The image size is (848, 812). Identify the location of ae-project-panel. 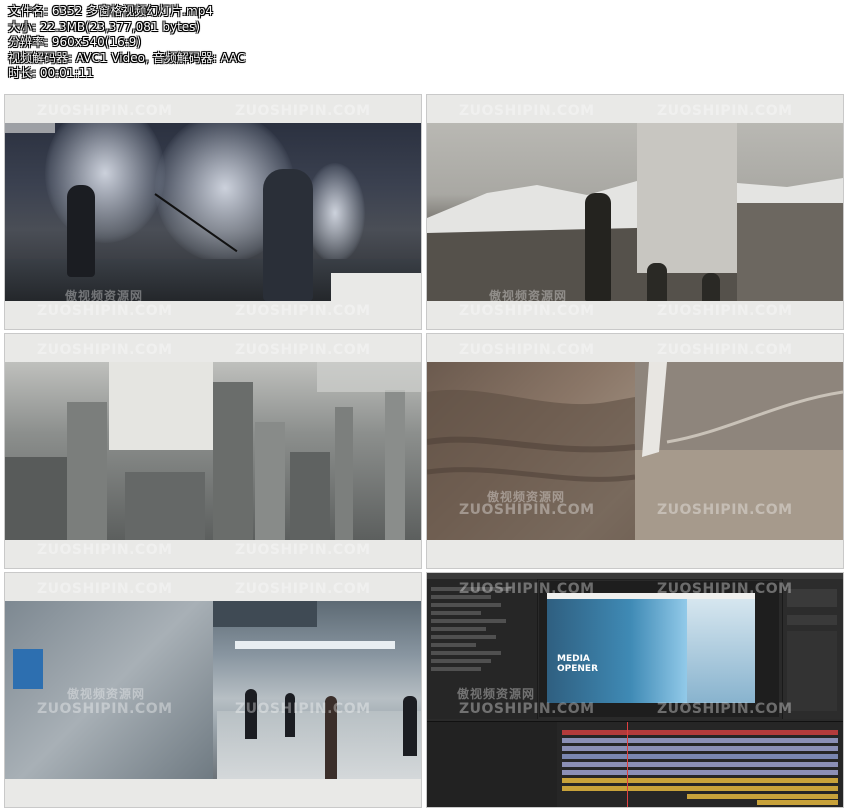
(482, 649).